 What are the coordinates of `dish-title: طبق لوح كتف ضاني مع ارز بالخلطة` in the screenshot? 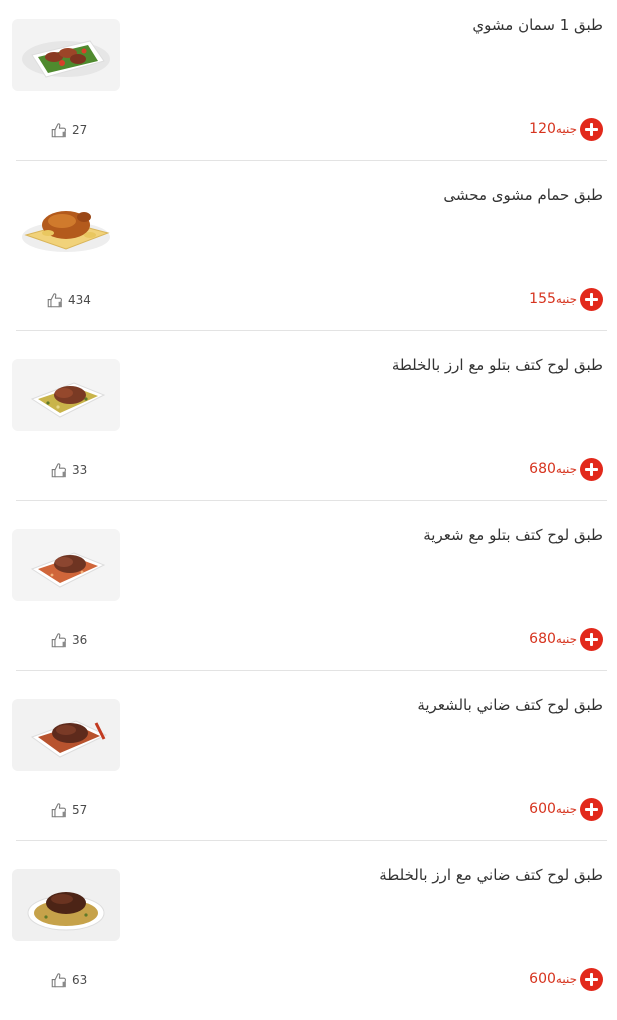 It's located at (373, 875).